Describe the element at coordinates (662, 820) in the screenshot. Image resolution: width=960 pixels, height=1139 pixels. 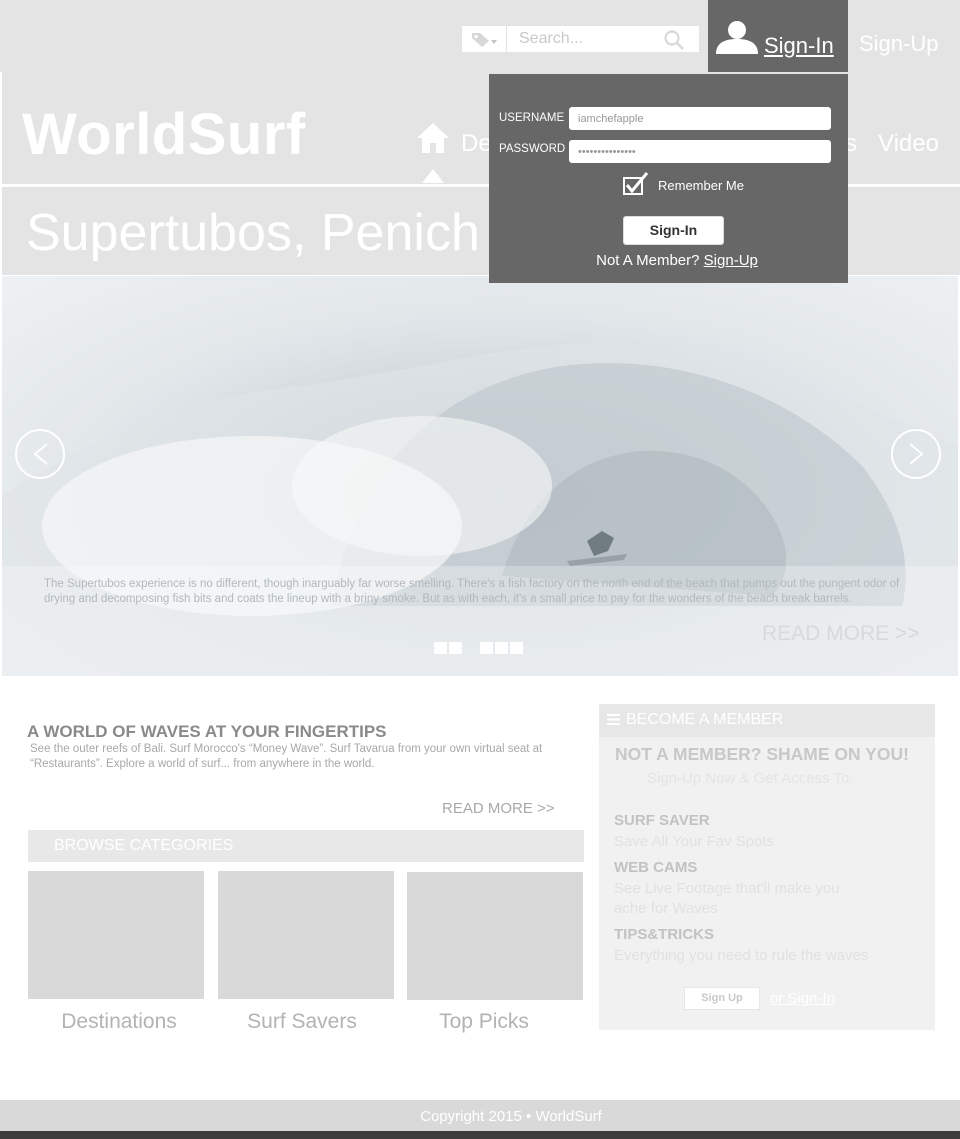
I see `feature-title: SURF SAVER` at that location.